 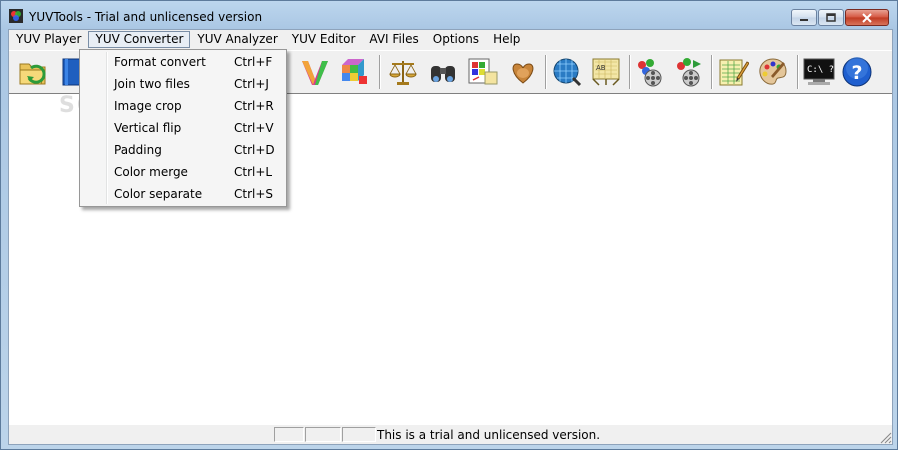 I want to click on toolbar-binoculars-button, so click(x=443, y=72).